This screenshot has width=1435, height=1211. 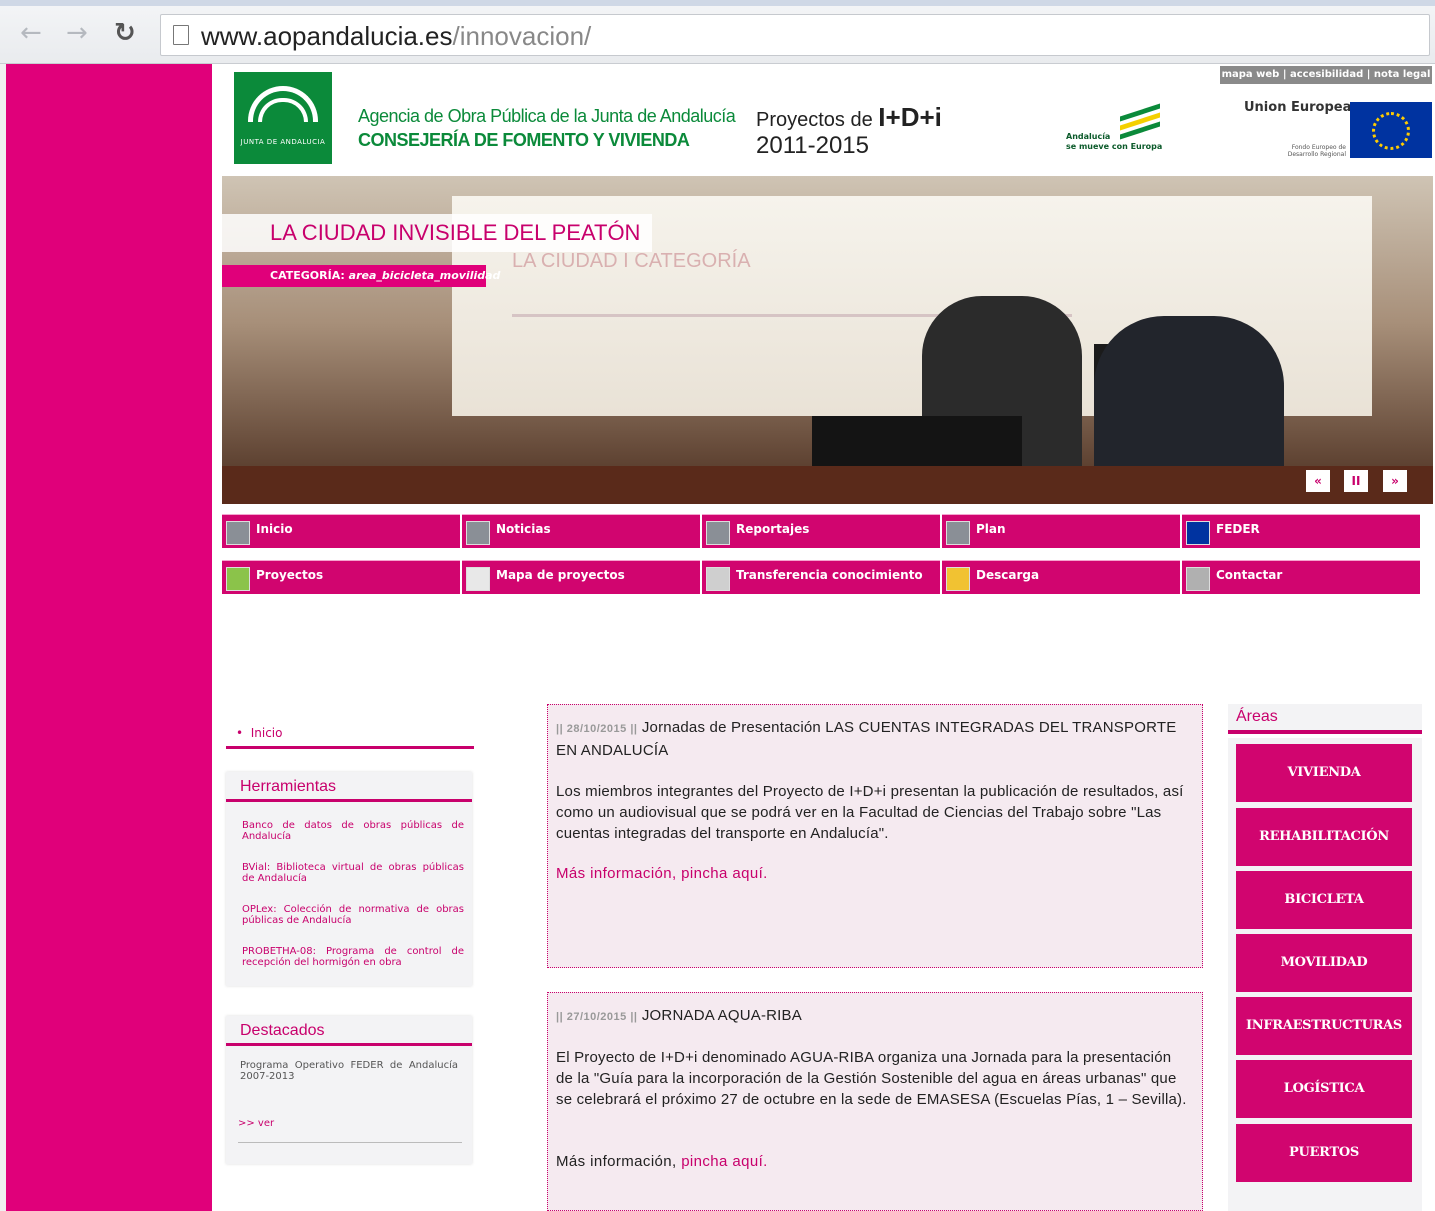 What do you see at coordinates (1316, 151) in the screenshot?
I see `eu-fund-text: Fondo Europeo de Desarrollo Regional` at bounding box center [1316, 151].